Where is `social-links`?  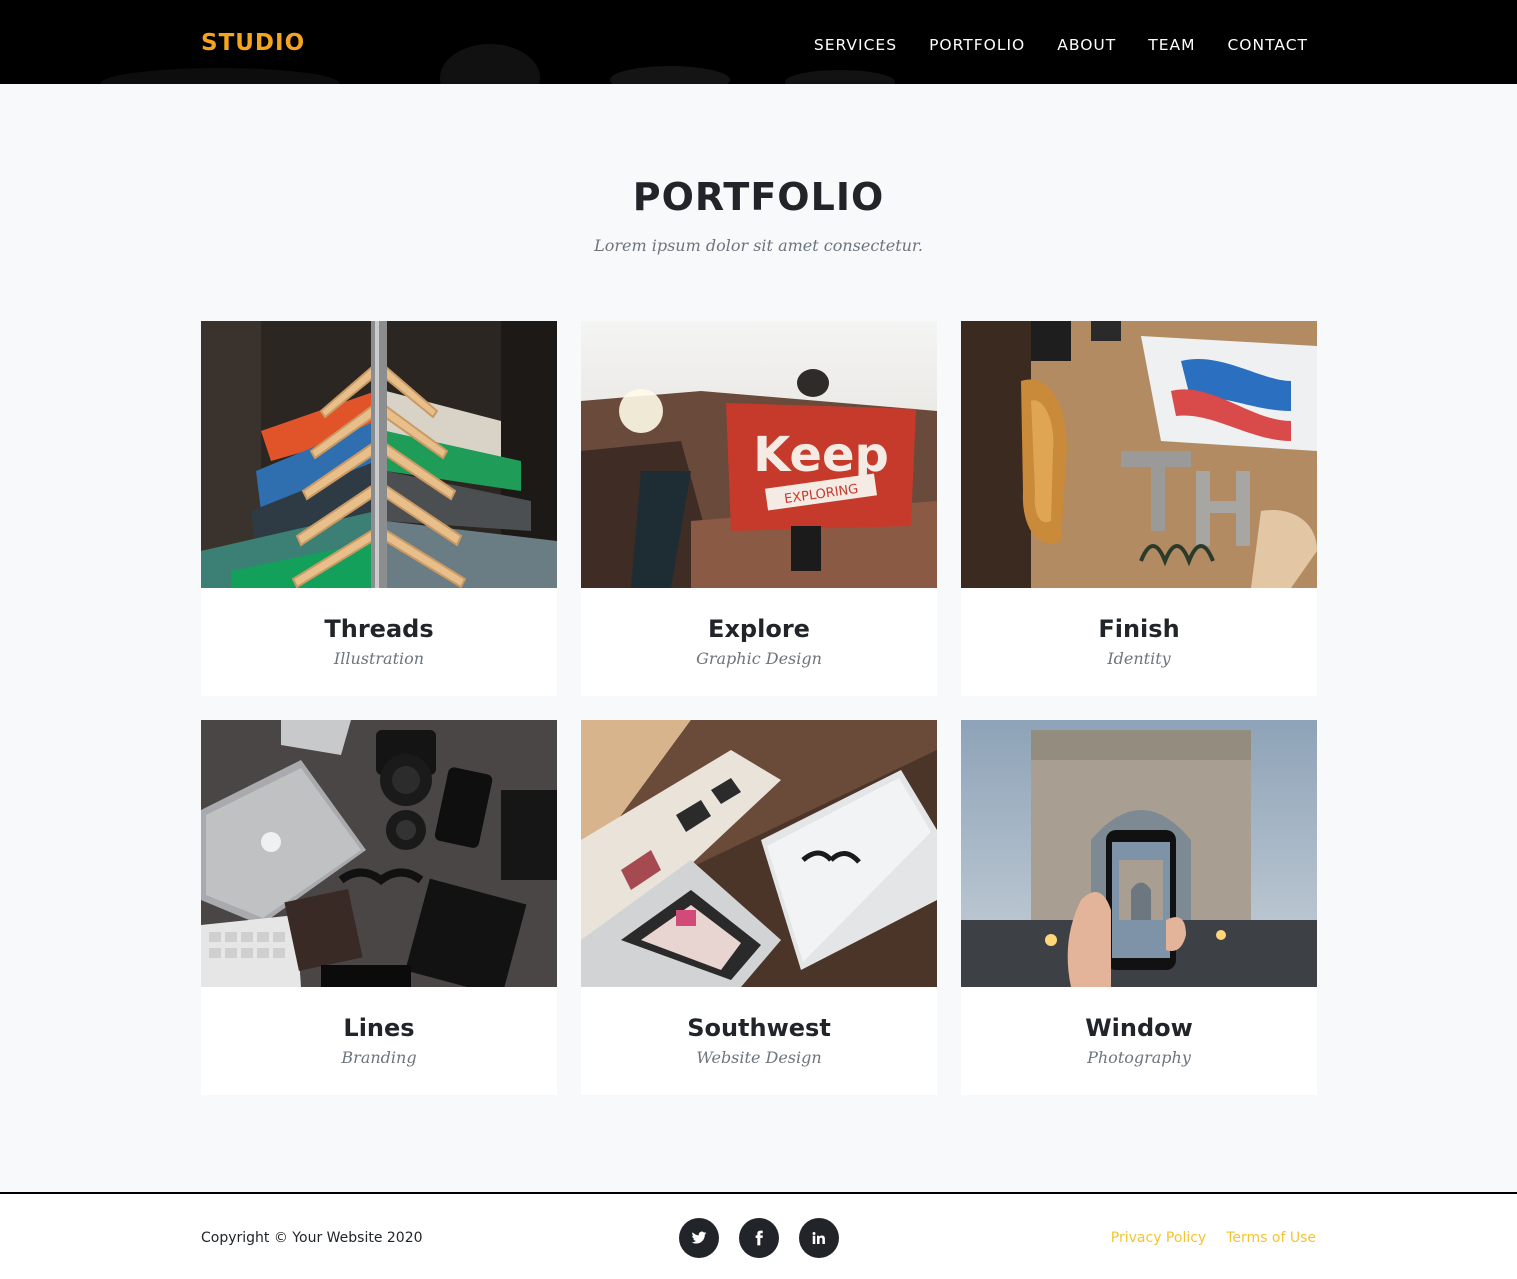 social-links is located at coordinates (759, 1238).